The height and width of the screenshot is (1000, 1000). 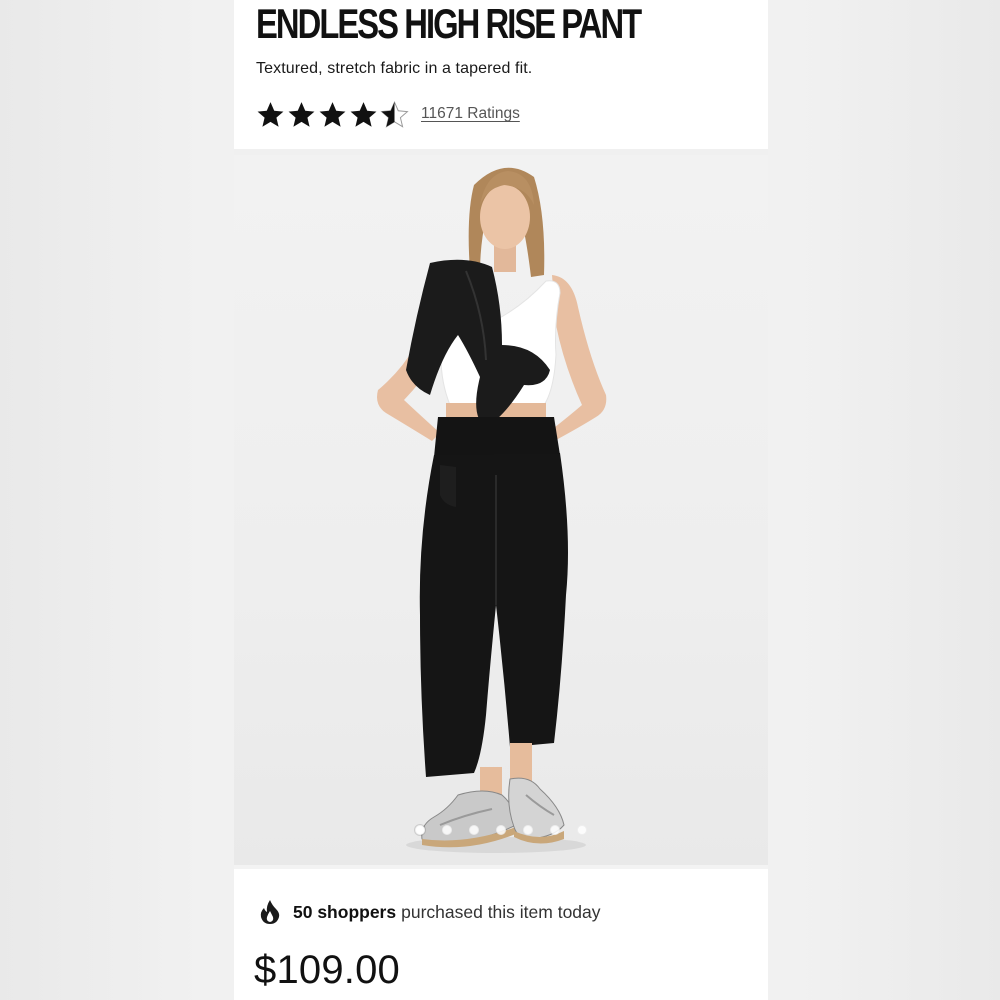 I want to click on carousel-dots, so click(x=501, y=830).